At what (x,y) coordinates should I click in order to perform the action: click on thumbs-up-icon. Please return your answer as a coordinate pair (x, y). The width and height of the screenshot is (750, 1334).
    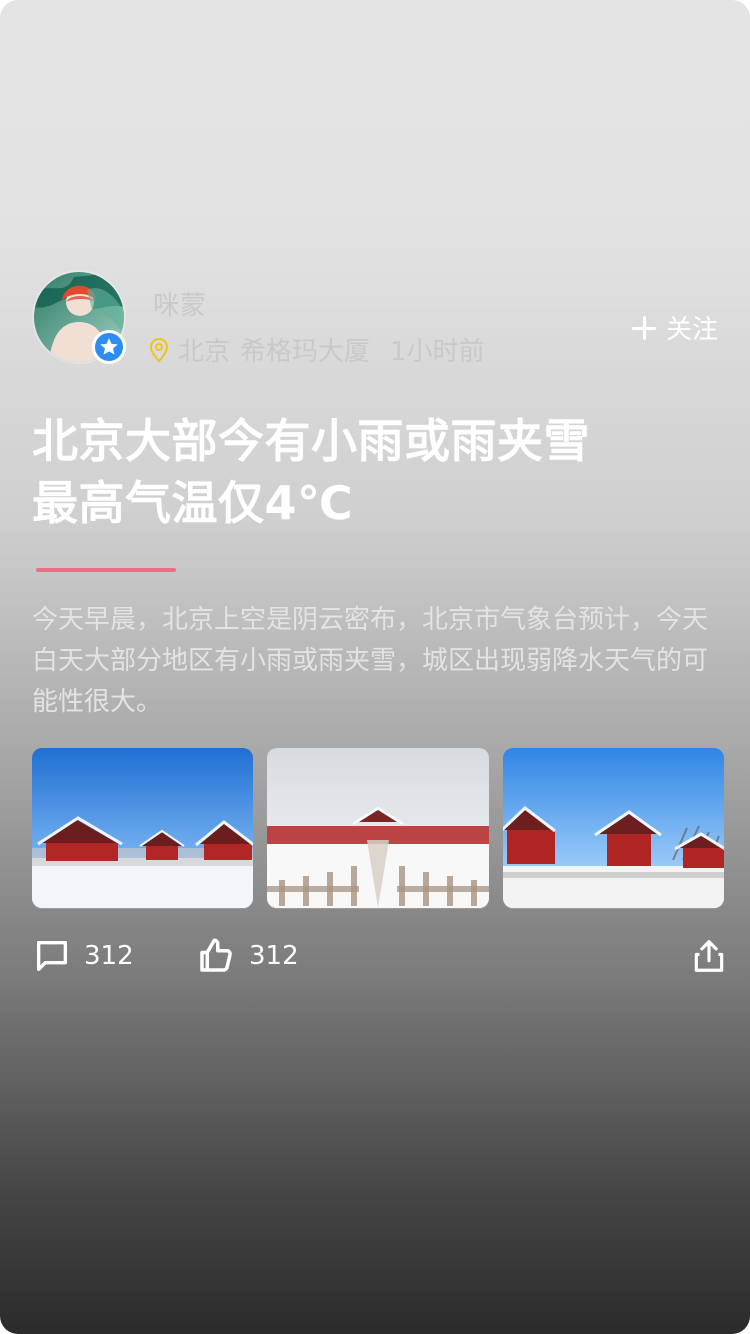
    Looking at the image, I should click on (216, 955).